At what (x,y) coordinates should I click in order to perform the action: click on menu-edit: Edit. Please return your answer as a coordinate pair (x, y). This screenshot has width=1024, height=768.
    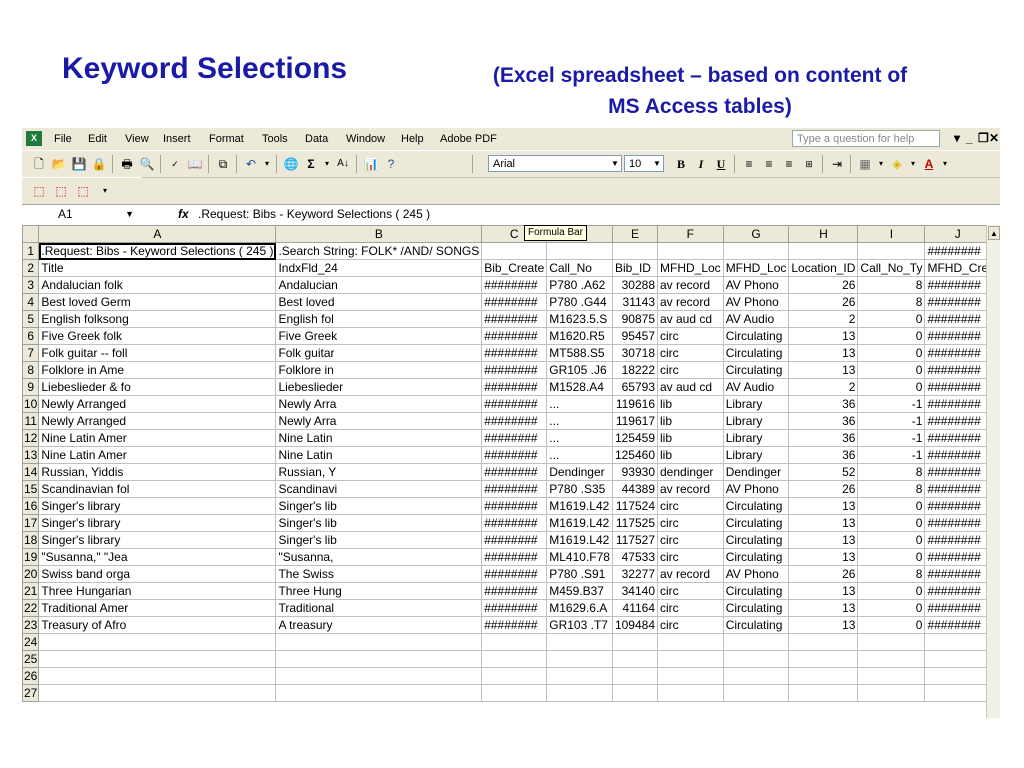
    Looking at the image, I should click on (97, 139).